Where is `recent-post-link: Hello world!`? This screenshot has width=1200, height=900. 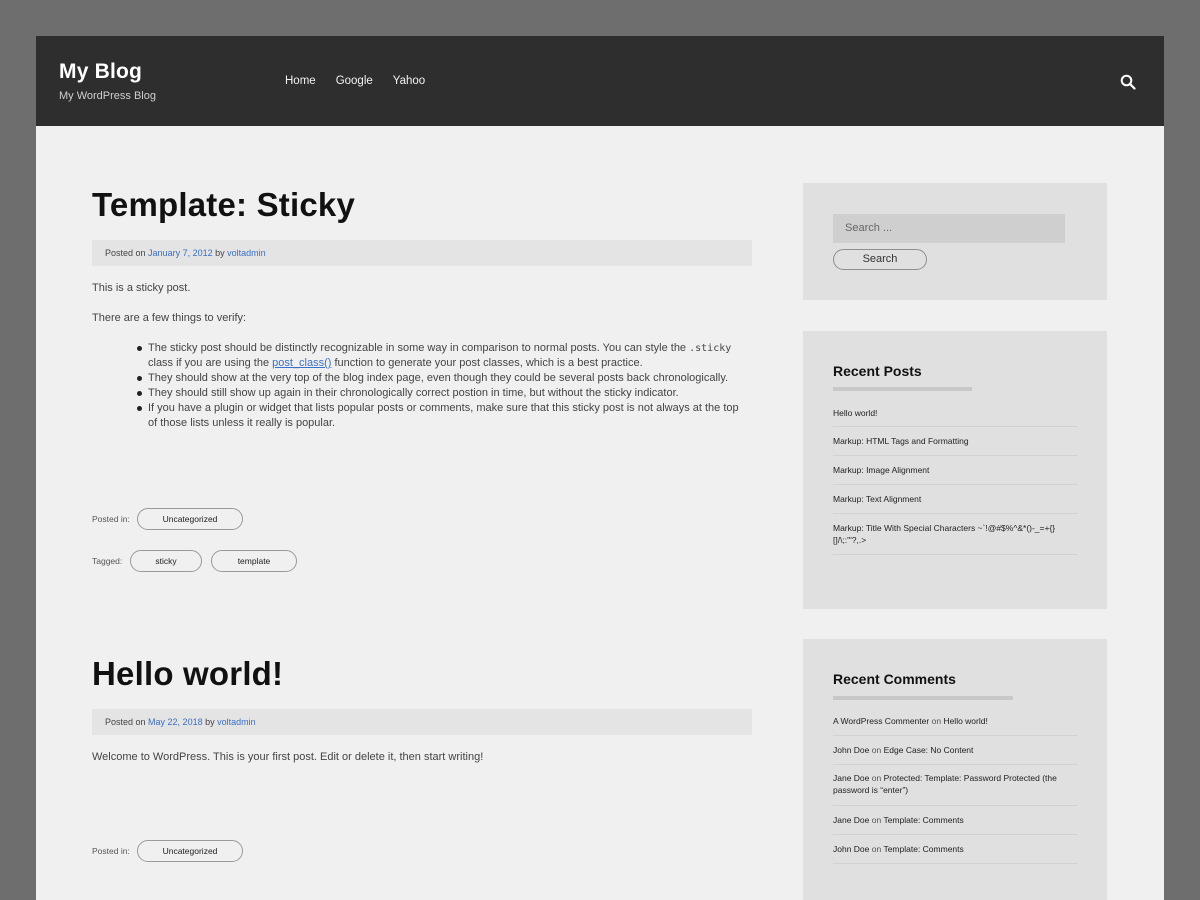
recent-post-link: Hello world! is located at coordinates (955, 413).